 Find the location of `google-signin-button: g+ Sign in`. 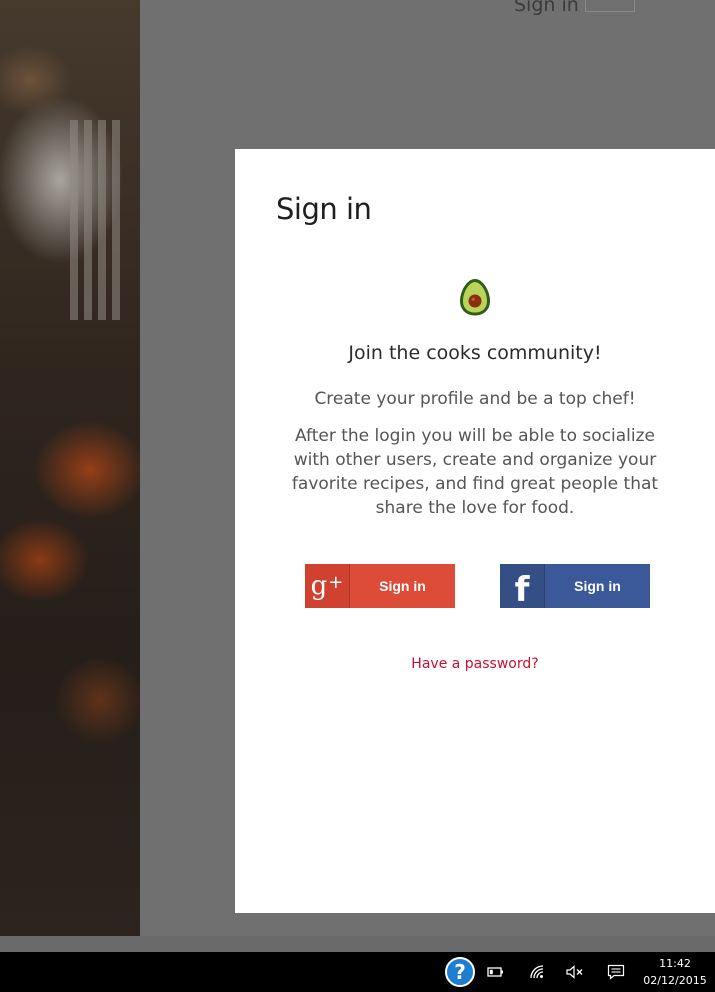

google-signin-button: g+ Sign in is located at coordinates (380, 586).